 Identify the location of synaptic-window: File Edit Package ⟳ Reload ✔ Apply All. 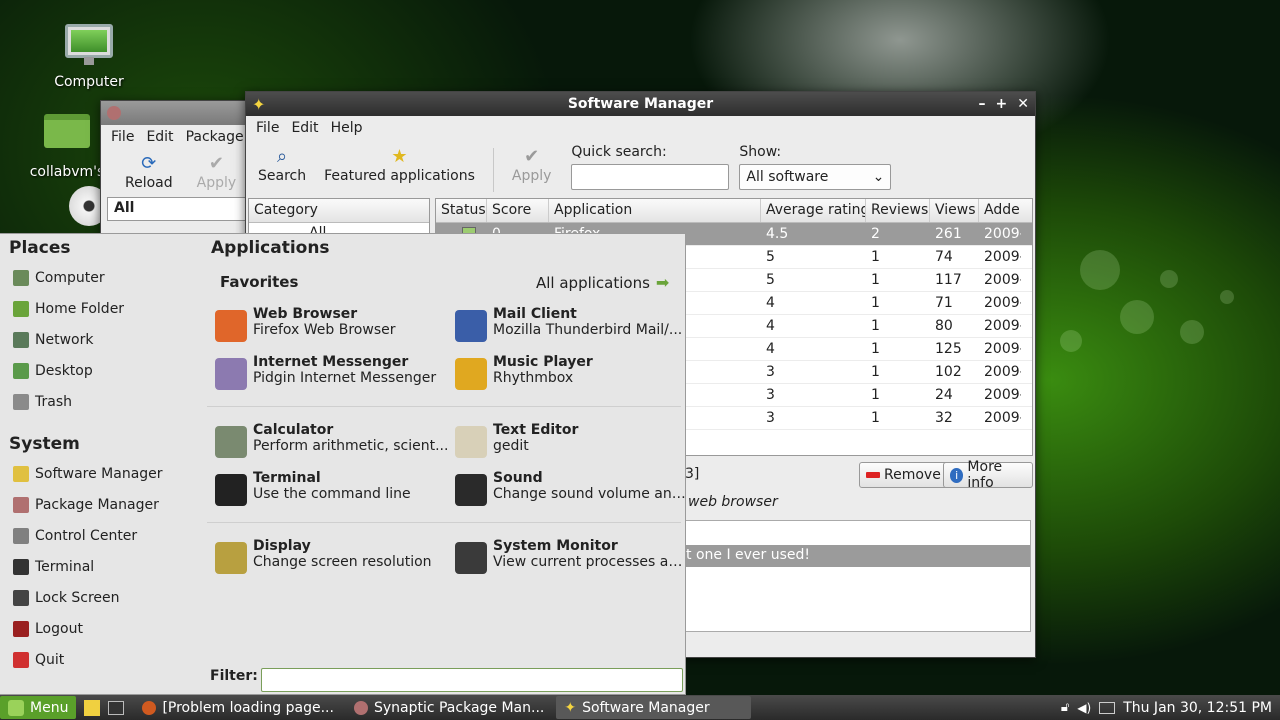
(180, 170).